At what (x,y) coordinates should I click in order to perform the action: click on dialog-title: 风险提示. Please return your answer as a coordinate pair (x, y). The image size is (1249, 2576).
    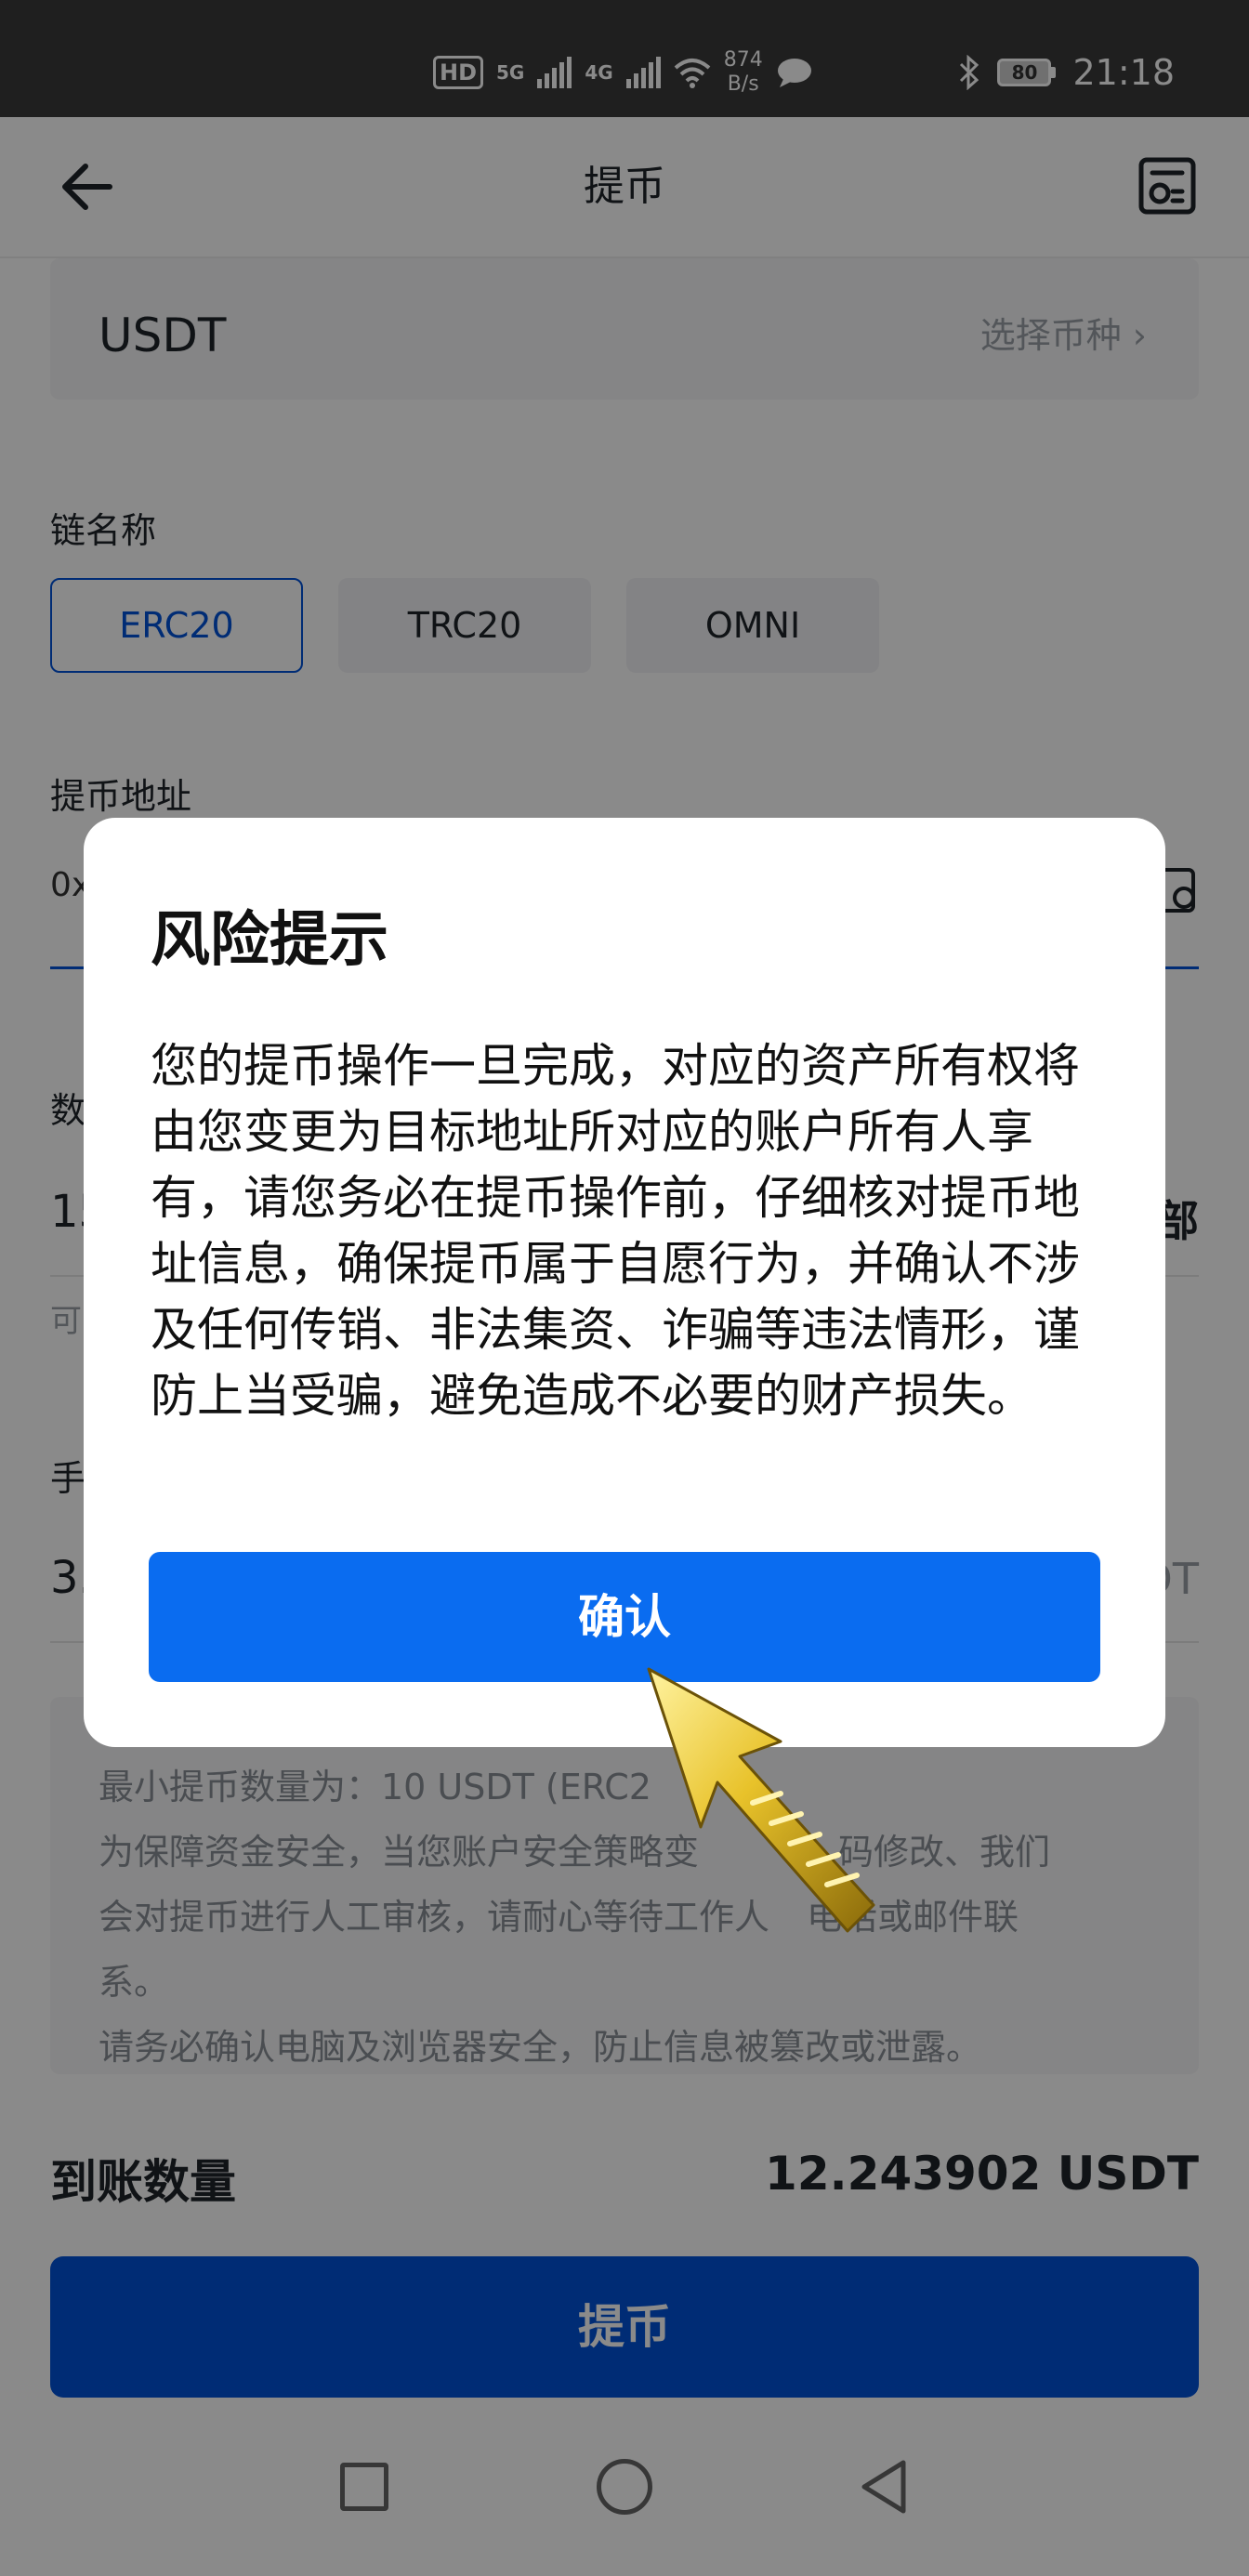
    Looking at the image, I should click on (269, 940).